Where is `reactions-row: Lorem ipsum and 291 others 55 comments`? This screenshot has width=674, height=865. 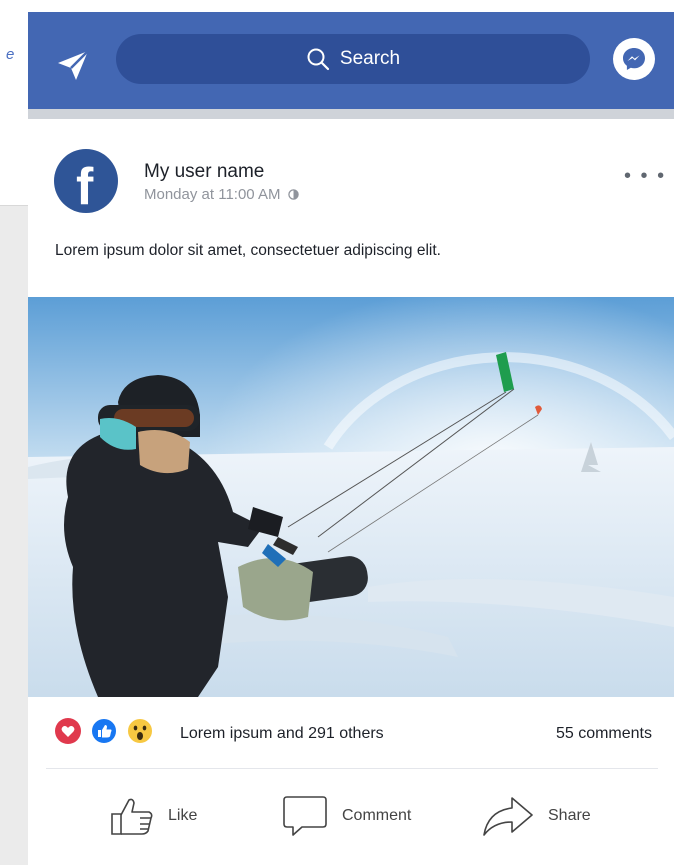
reactions-row: Lorem ipsum and 291 others 55 comments is located at coordinates (351, 730).